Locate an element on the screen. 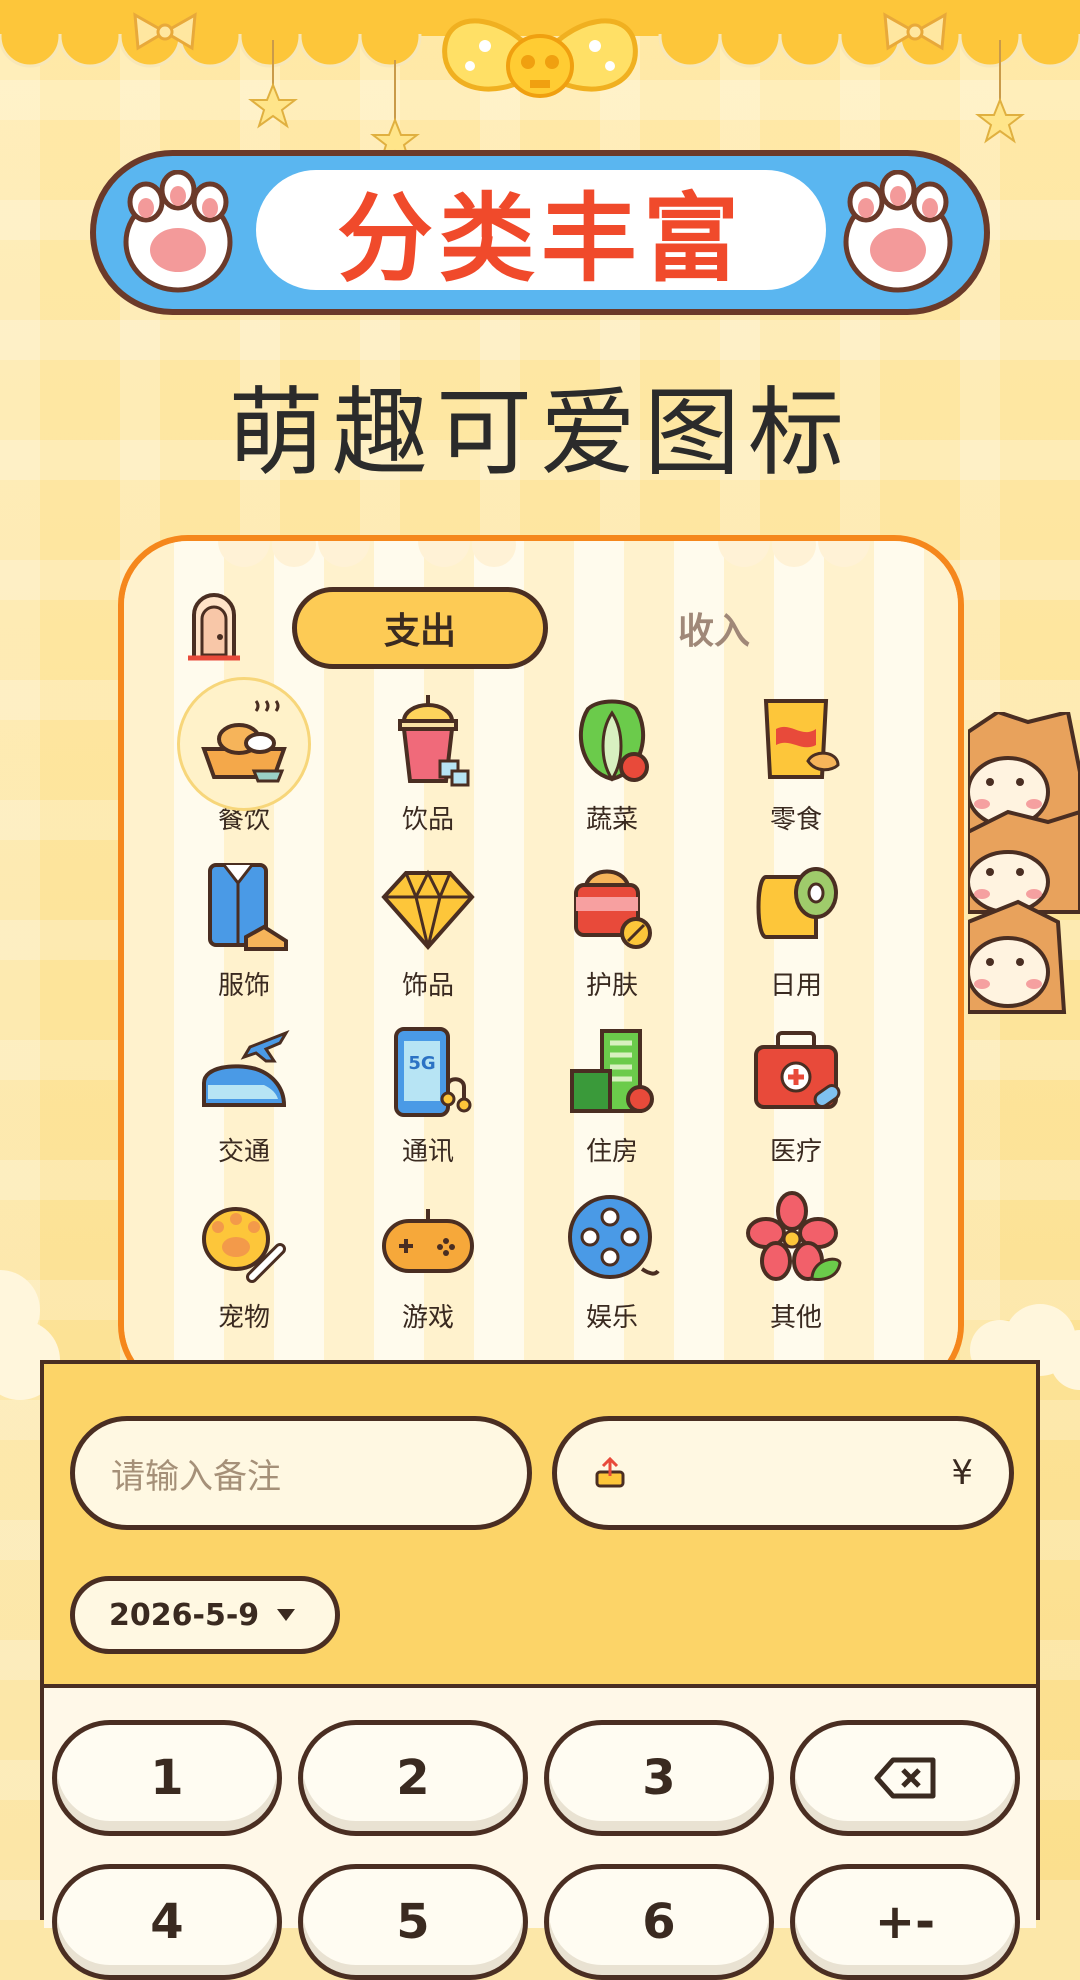  skincare-icon is located at coordinates (613, 909).